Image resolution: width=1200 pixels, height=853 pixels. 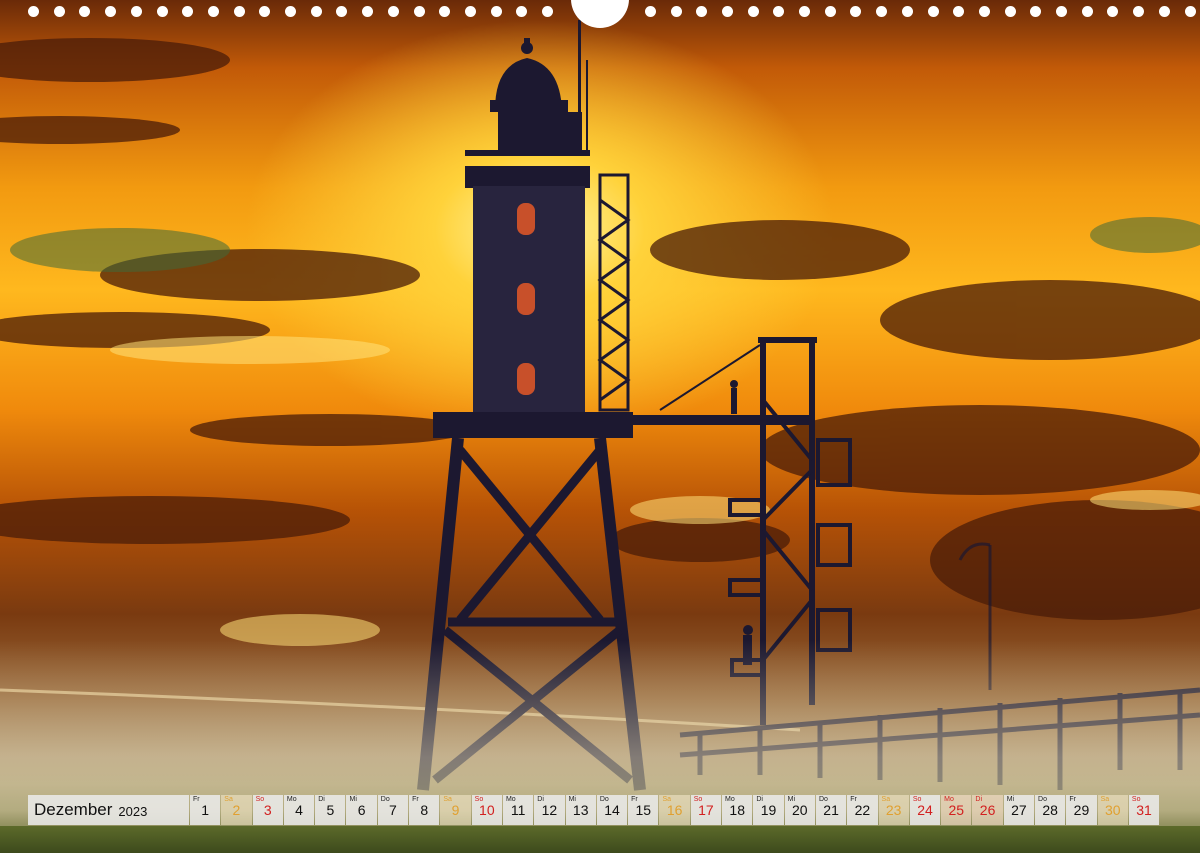 I want to click on day-number: 30, so click(x=1112, y=810).